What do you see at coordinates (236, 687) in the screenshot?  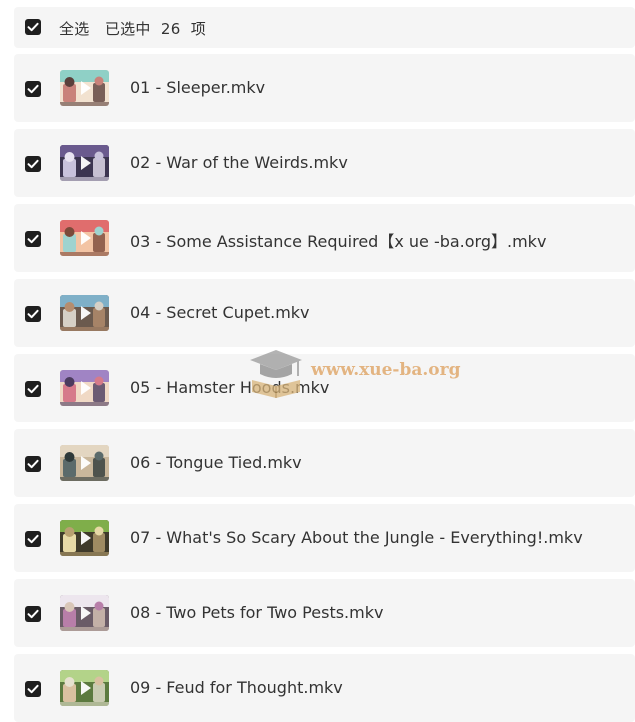 I see `file-name: 09 - Feud for Thought.mkv` at bounding box center [236, 687].